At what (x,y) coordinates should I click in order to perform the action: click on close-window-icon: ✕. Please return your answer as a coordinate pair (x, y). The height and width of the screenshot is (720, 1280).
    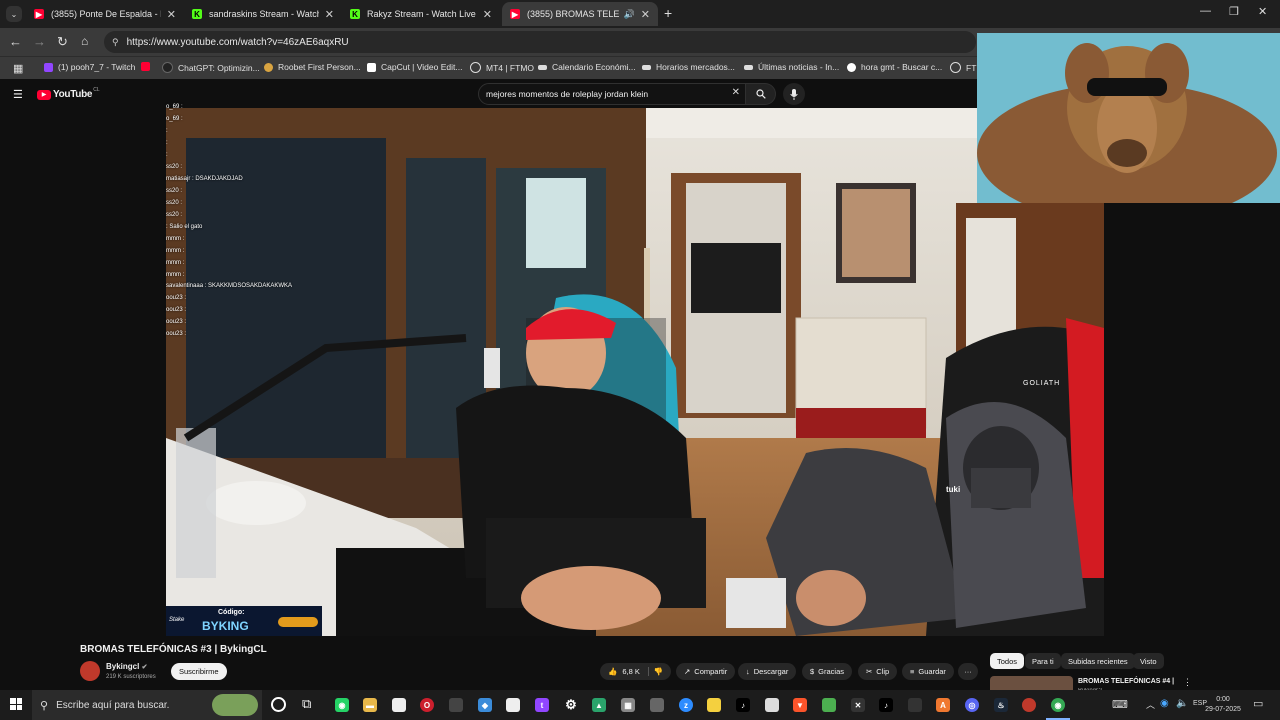
    Looking at the image, I should click on (1262, 11).